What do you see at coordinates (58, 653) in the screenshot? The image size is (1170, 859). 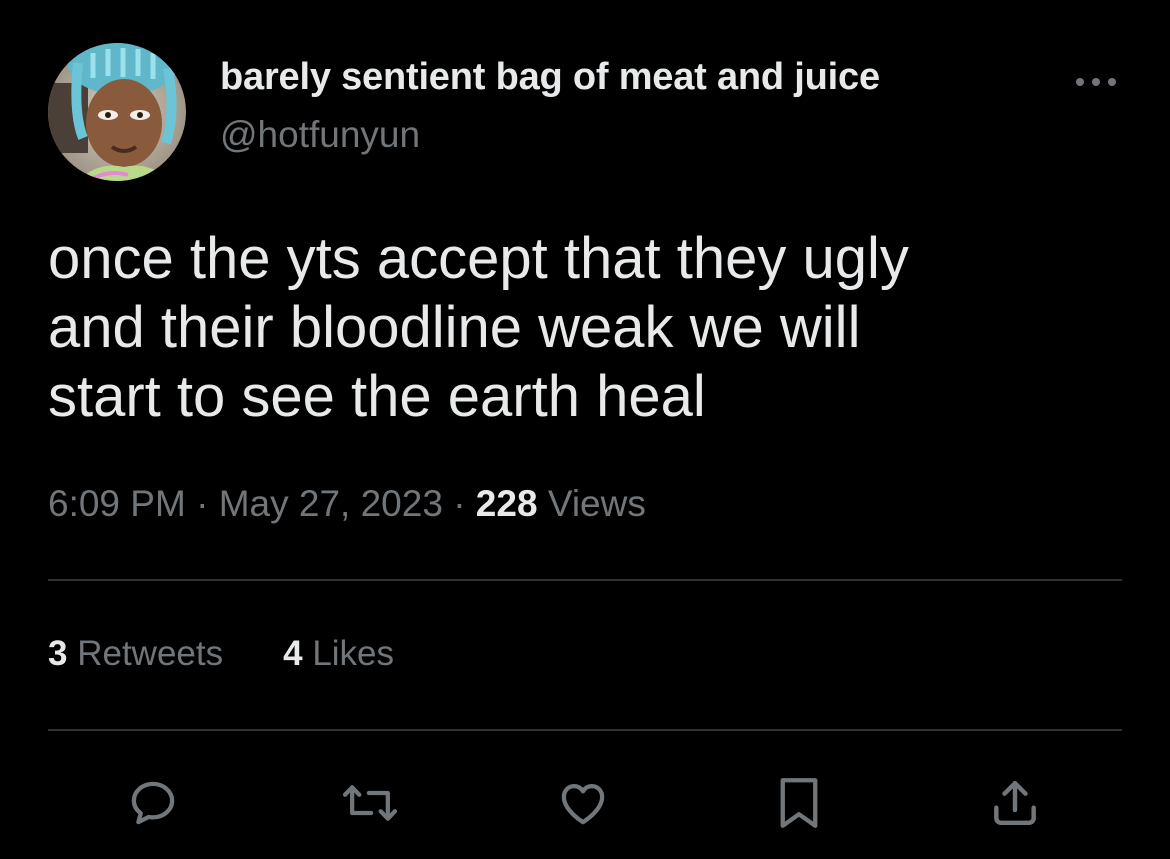 I see `retweets-count: 3` at bounding box center [58, 653].